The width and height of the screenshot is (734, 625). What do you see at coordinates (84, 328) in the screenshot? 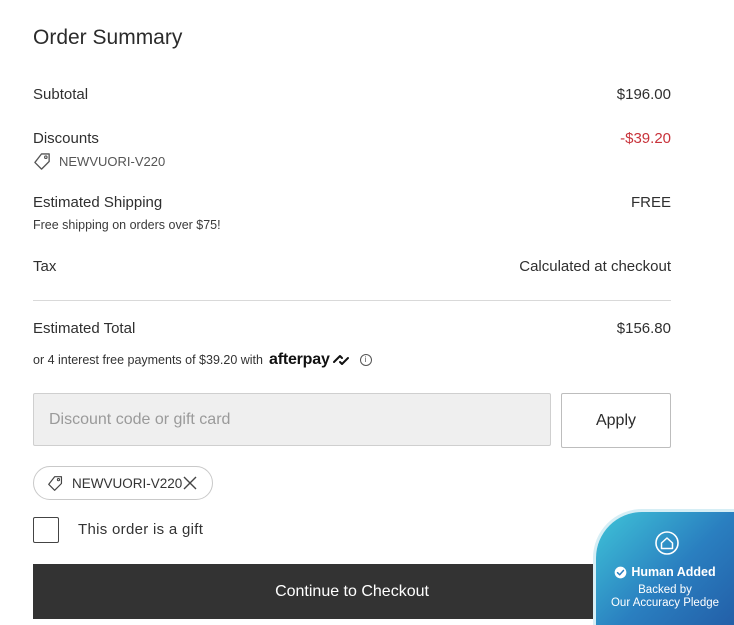
I see `total-label: Estimated Total` at bounding box center [84, 328].